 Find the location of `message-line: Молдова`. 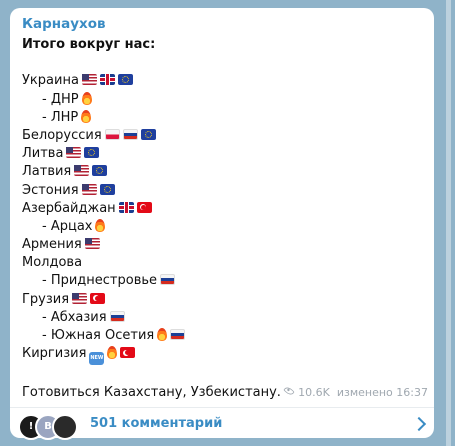

message-line: Молдова is located at coordinates (224, 263).